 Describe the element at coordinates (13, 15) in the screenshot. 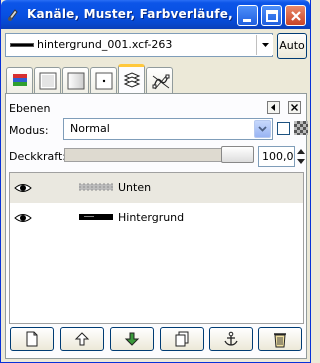

I see `gimp-app-icon` at that location.